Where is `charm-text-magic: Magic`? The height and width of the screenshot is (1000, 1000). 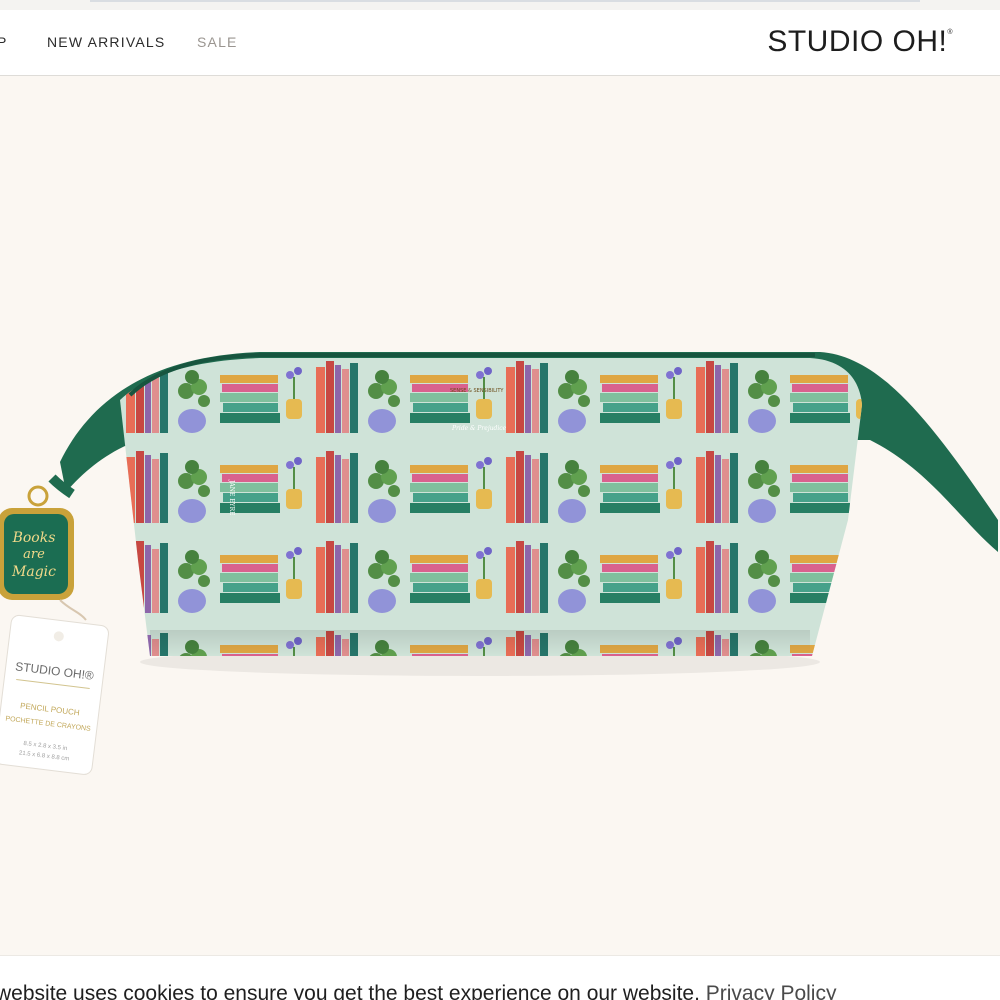
charm-text-magic: Magic is located at coordinates (33, 572).